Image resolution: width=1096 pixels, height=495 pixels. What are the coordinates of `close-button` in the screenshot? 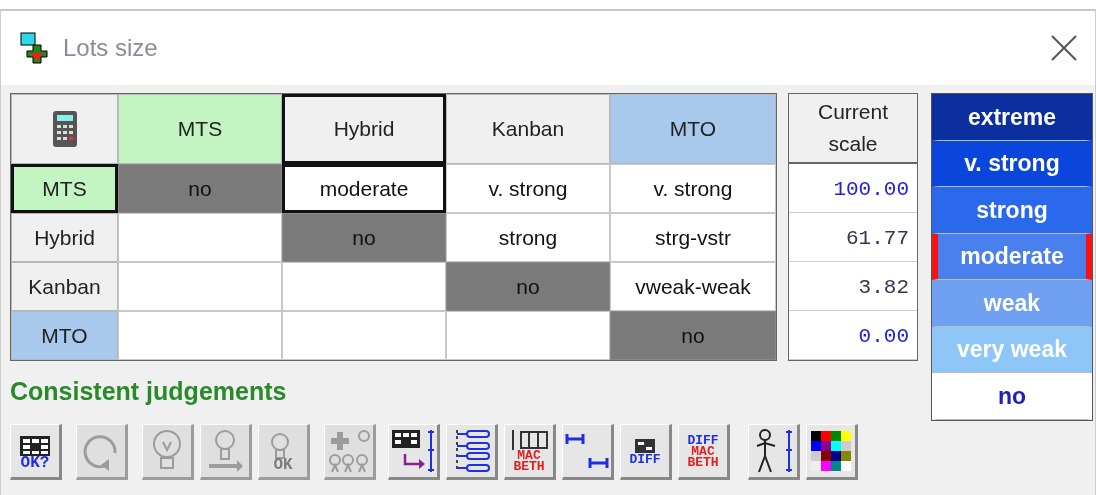 It's located at (1064, 48).